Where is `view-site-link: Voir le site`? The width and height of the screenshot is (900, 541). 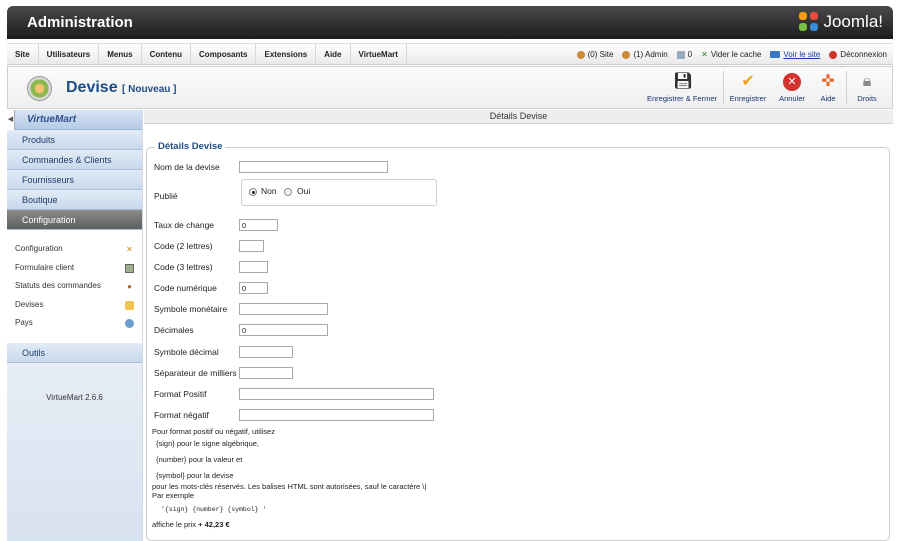
view-site-link: Voir le site is located at coordinates (795, 54).